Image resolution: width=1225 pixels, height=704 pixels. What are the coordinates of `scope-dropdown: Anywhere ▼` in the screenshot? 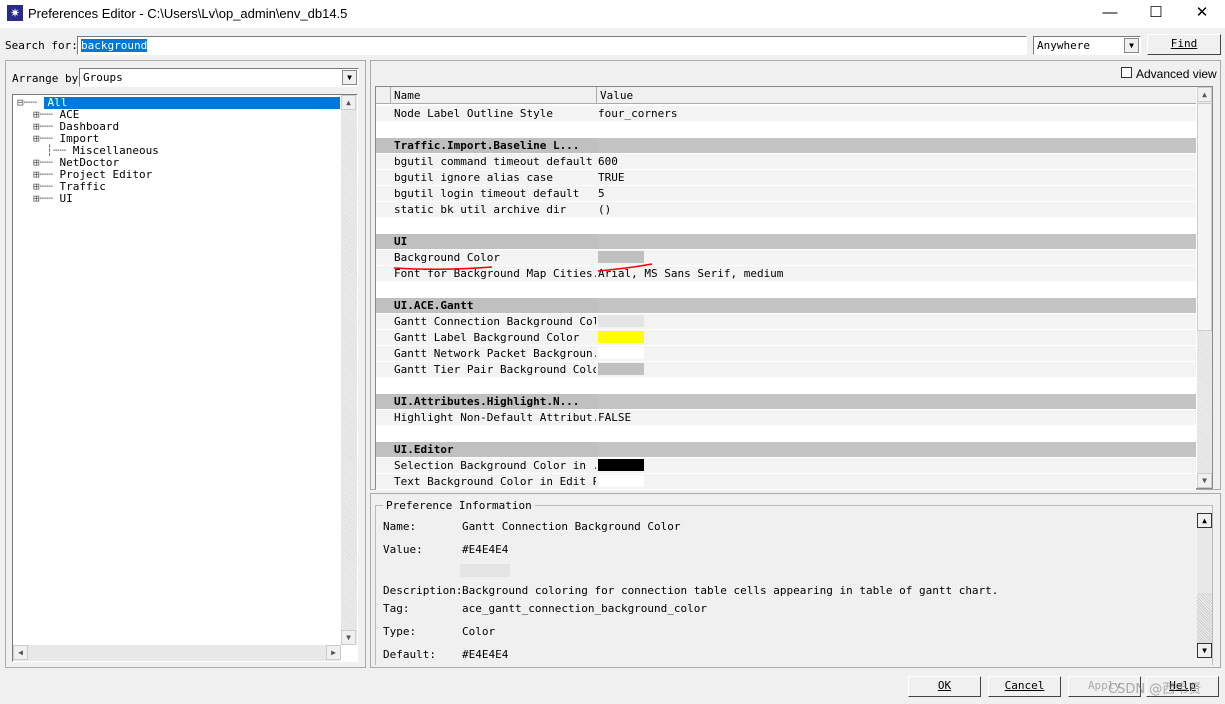 It's located at (1087, 45).